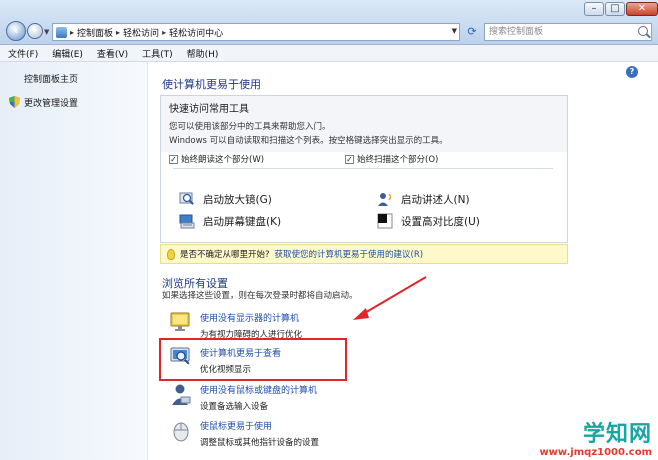 Image resolution: width=658 pixels, height=460 pixels. Describe the element at coordinates (157, 53) in the screenshot. I see `menu-tools: 工具(T)` at that location.